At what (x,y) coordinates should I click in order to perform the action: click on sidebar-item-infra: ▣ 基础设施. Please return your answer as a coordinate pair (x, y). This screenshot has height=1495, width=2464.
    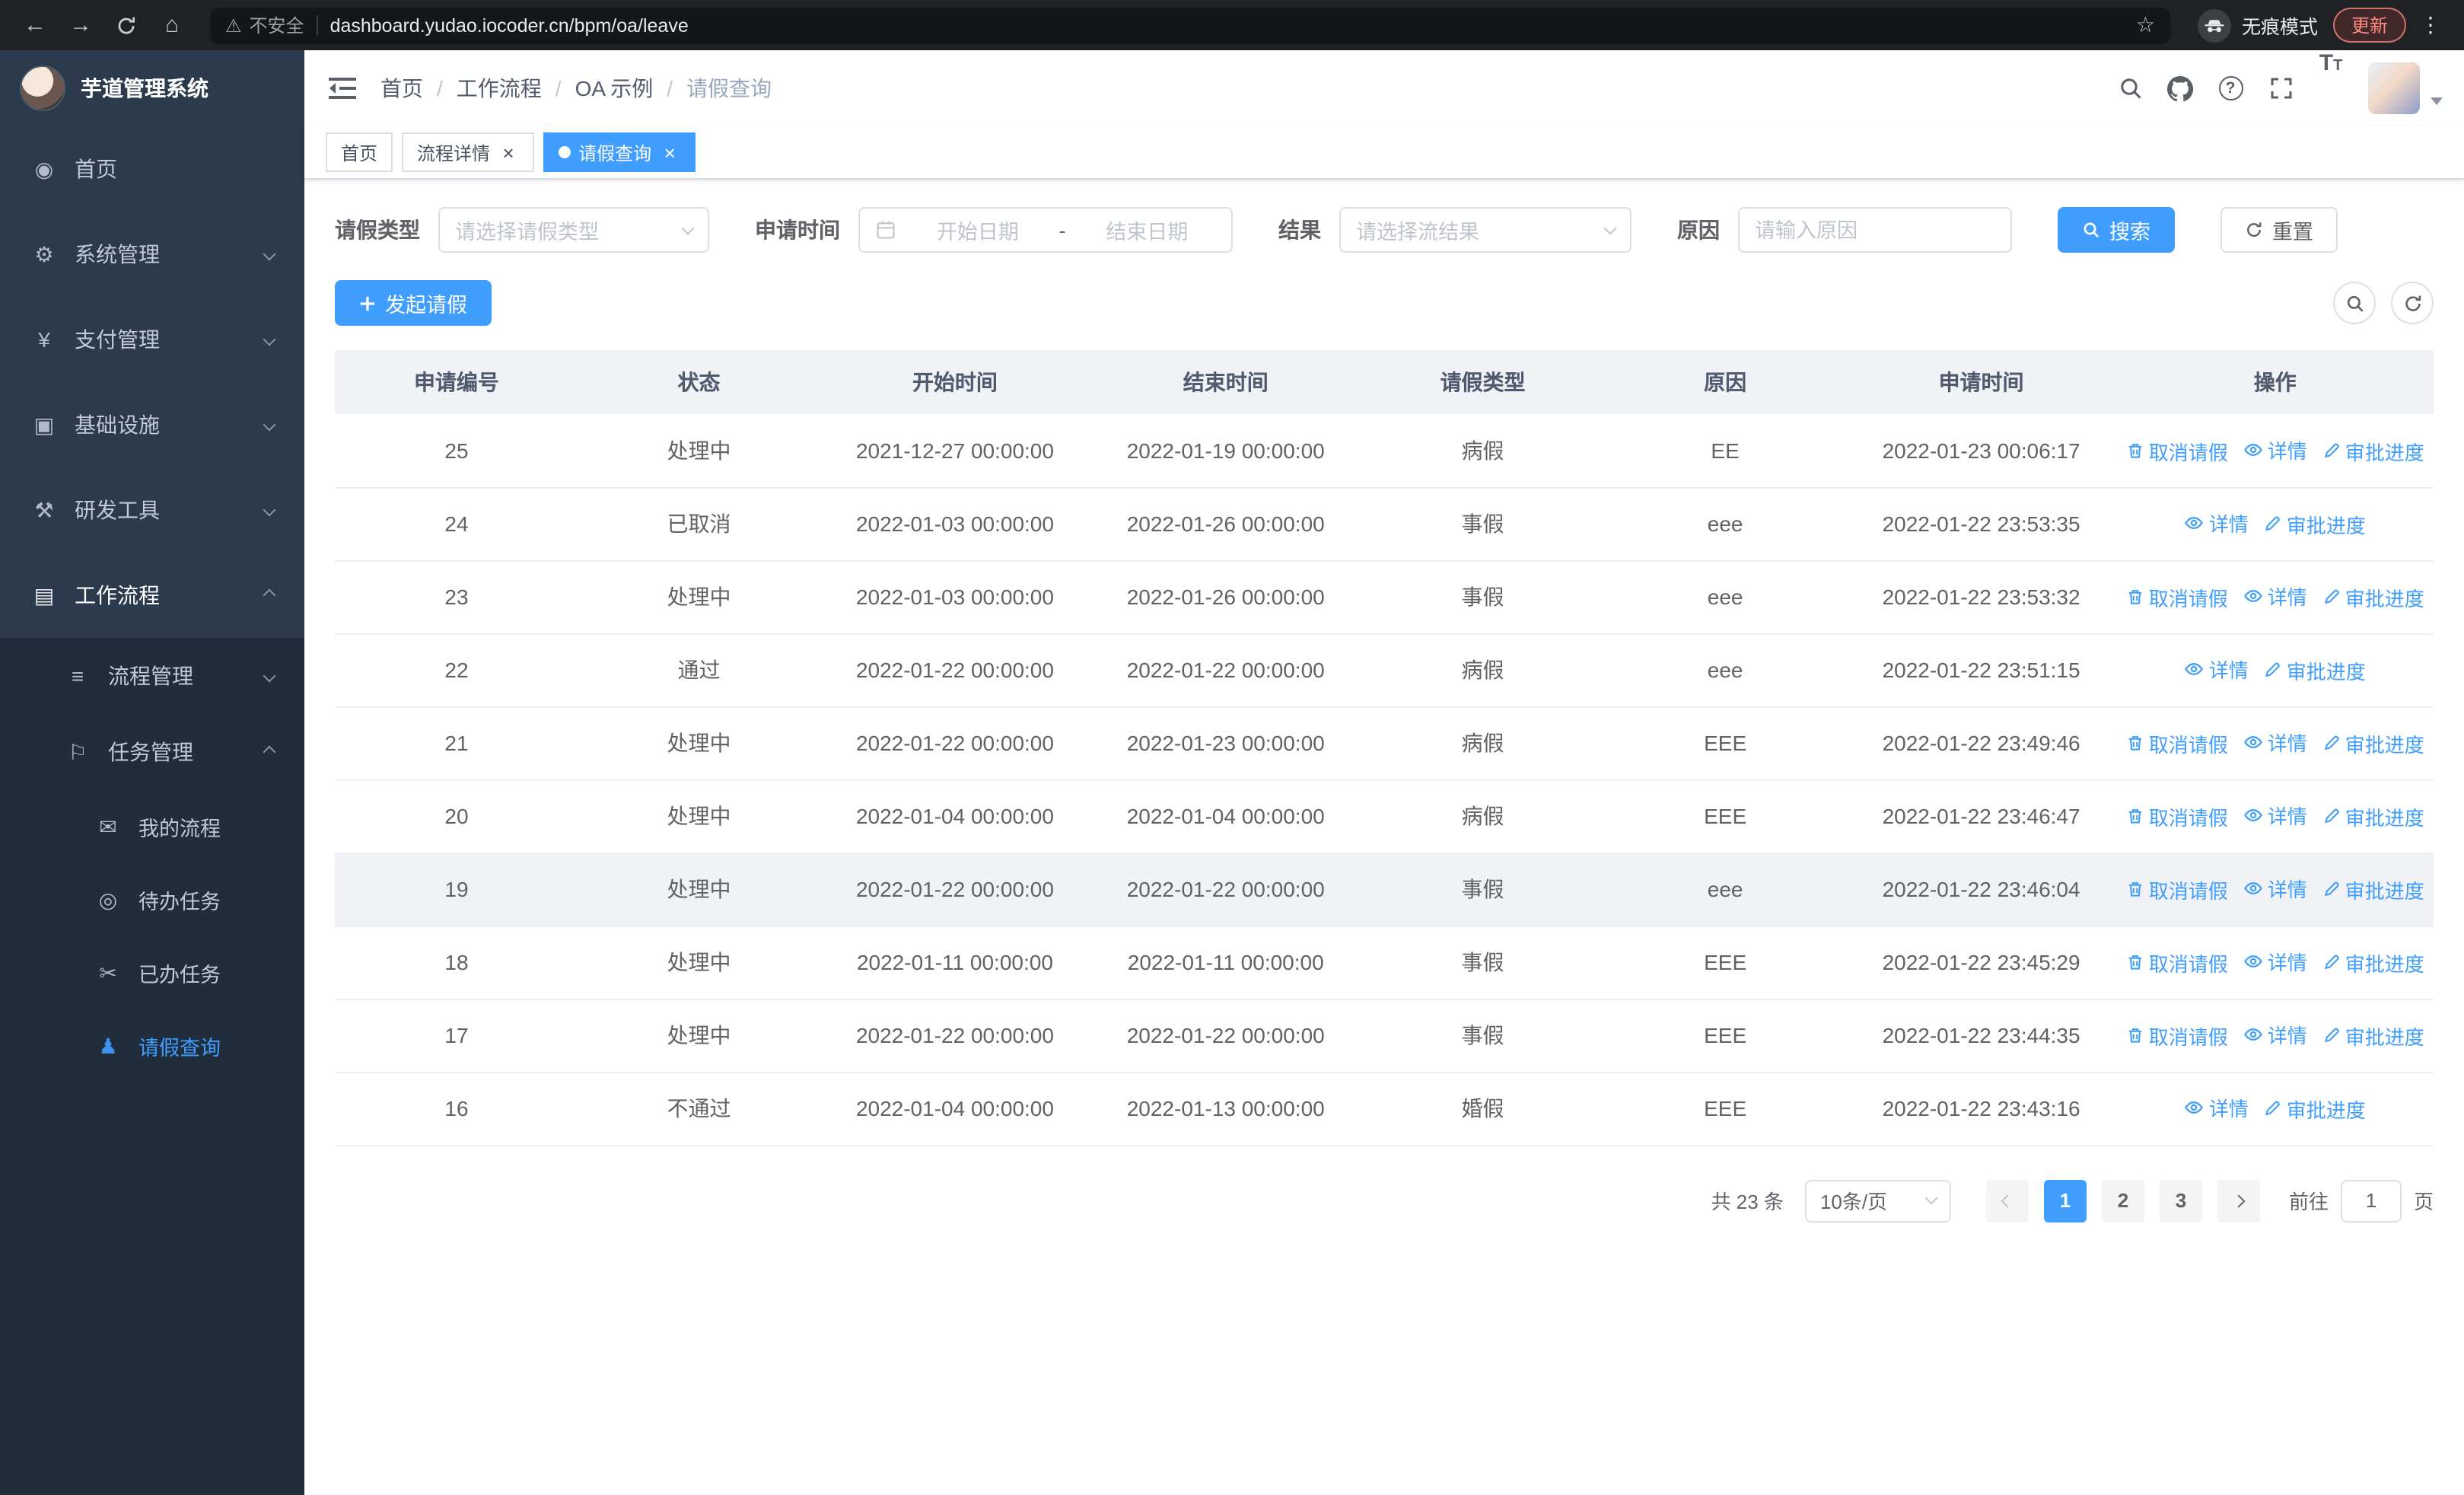
    Looking at the image, I should click on (152, 425).